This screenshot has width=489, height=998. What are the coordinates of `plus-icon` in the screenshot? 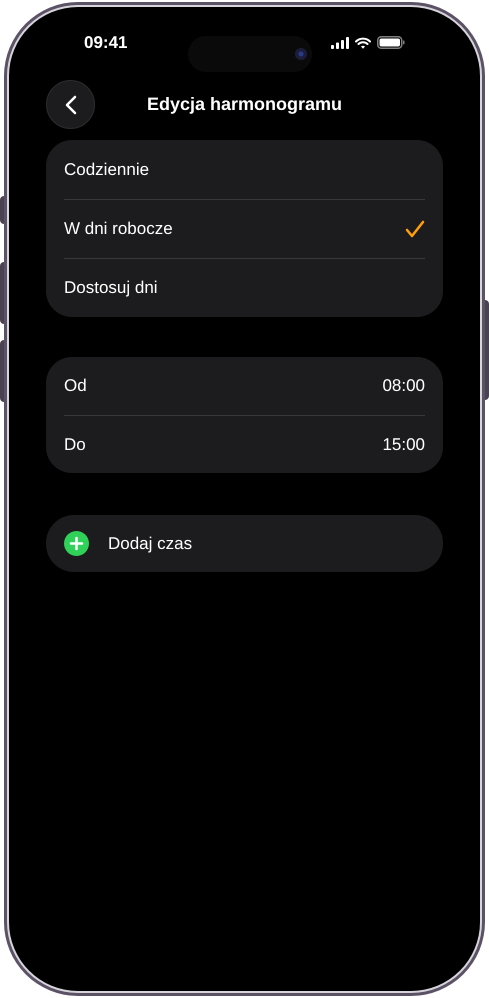 It's located at (76, 543).